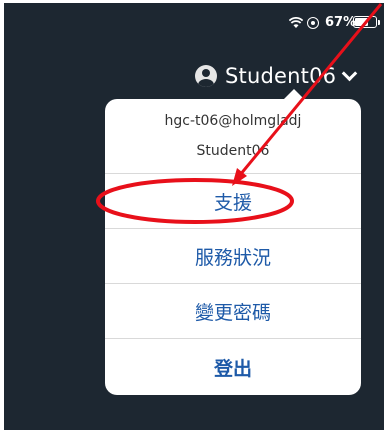 The width and height of the screenshot is (387, 432). Describe the element at coordinates (349, 73) in the screenshot. I see `chevron-down-icon` at that location.